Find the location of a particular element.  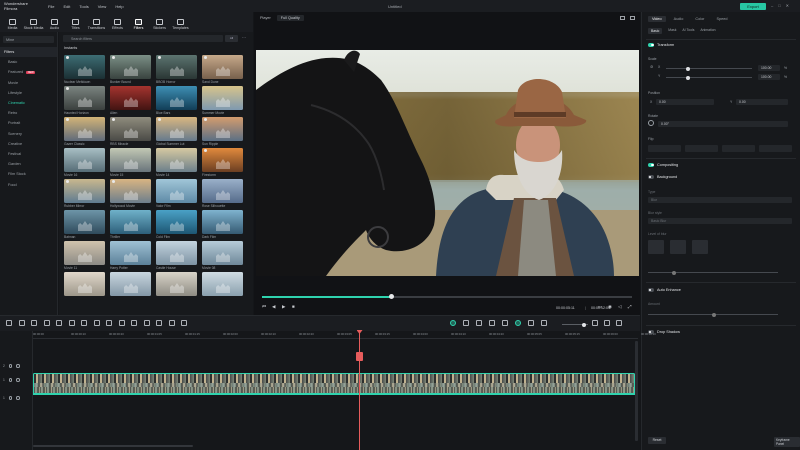

filter-tile: Movie 14 is located at coordinates (176, 162).